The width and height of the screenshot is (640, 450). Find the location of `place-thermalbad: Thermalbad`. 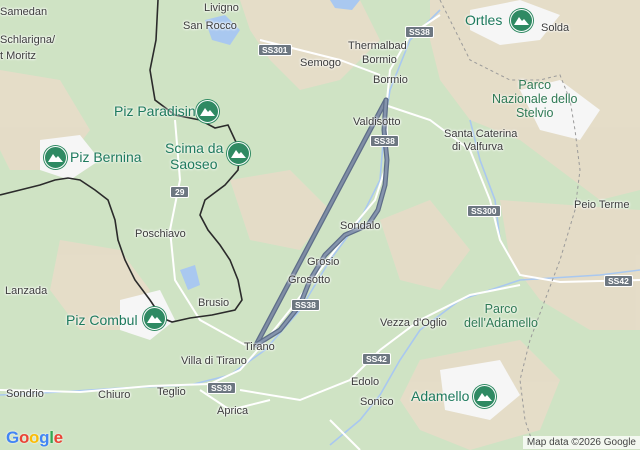

place-thermalbad: Thermalbad is located at coordinates (377, 46).